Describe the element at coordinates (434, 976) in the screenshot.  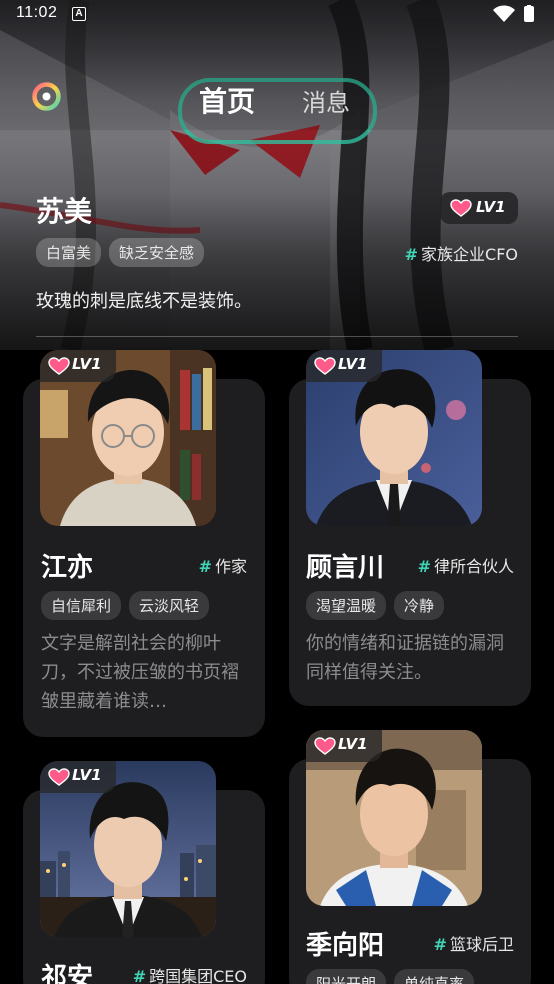
I see `tag: 单纯直率` at that location.